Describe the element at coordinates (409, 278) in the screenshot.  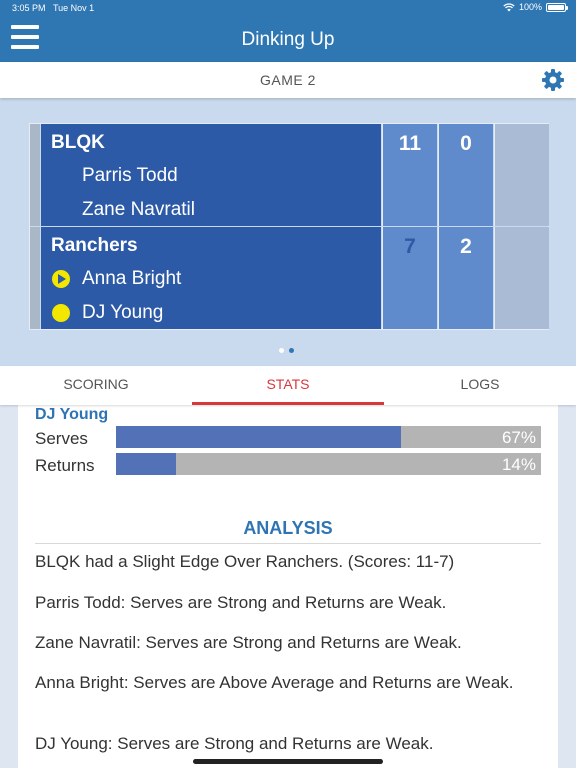
I see `score-cell-game-1: 7` at that location.